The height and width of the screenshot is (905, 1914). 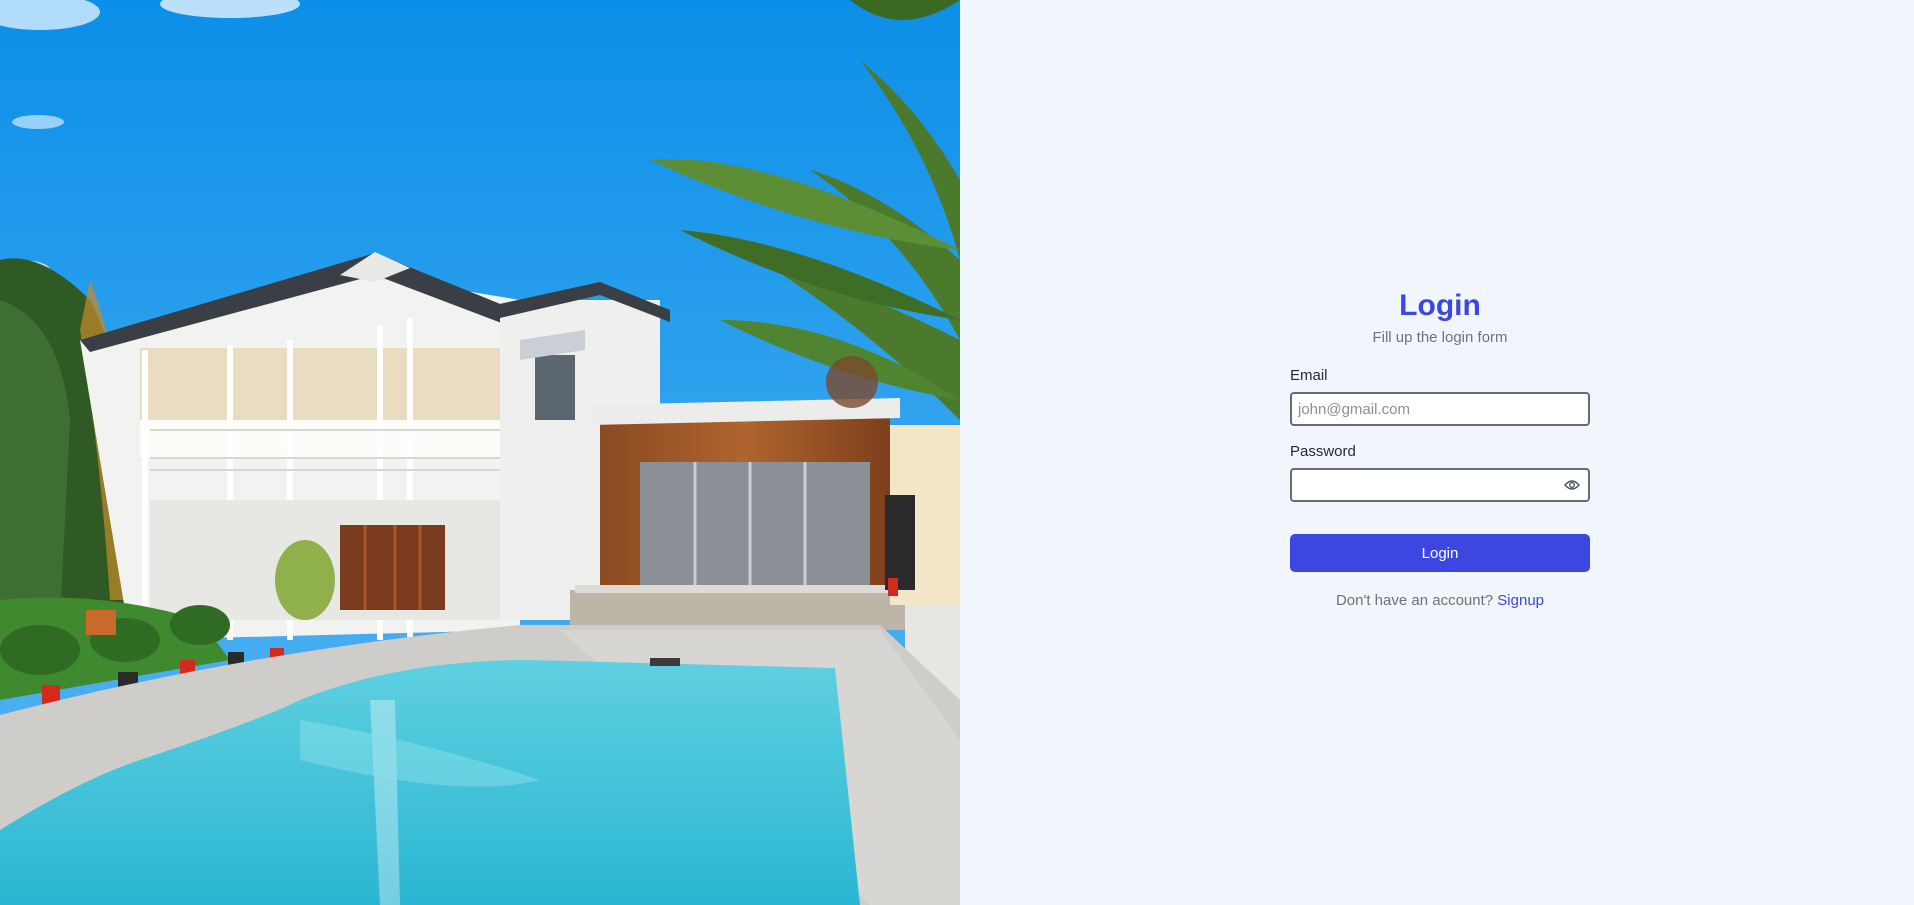 What do you see at coordinates (1440, 305) in the screenshot?
I see `login-title: Login` at bounding box center [1440, 305].